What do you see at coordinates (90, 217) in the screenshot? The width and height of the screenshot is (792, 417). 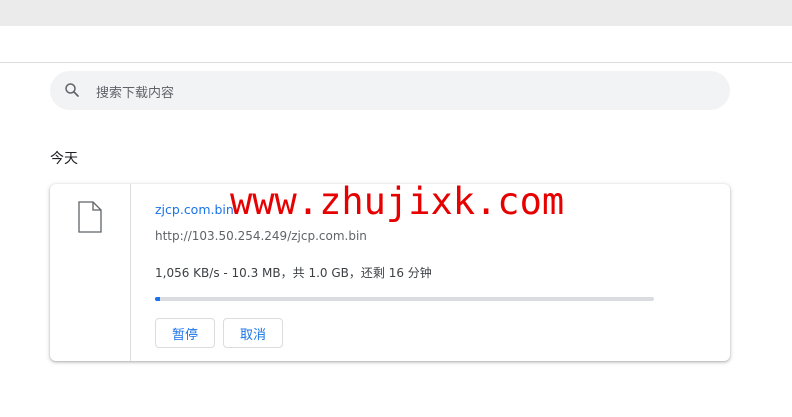 I see `file-icon` at bounding box center [90, 217].